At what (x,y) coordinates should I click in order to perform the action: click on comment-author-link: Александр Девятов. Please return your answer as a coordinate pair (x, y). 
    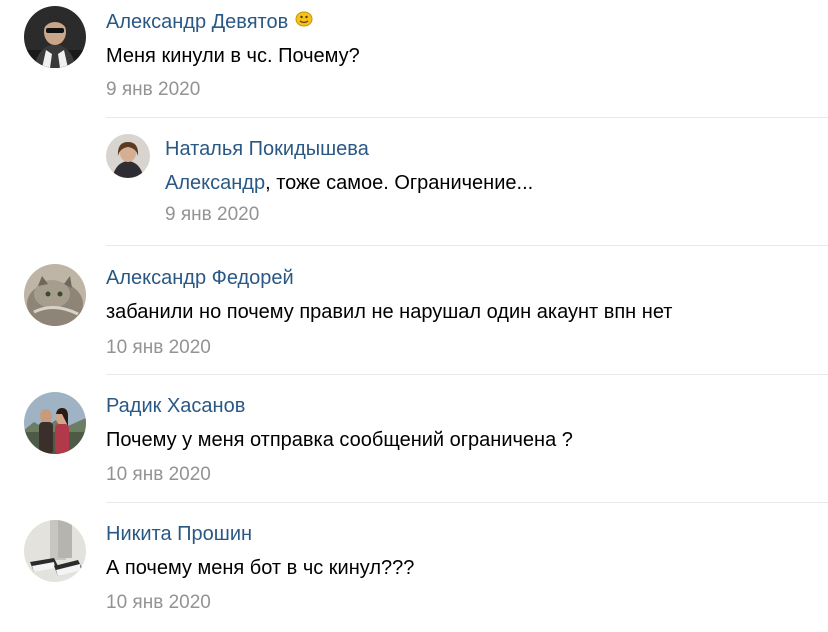
    Looking at the image, I should click on (210, 22).